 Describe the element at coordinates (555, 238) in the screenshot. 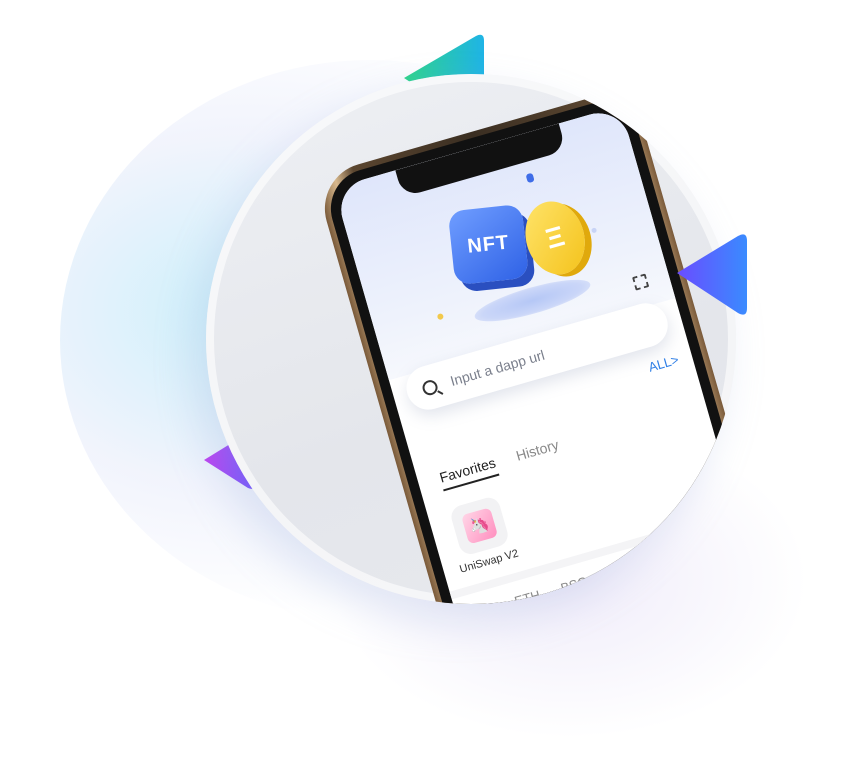

I see `ethereum-coin-icon: Ξ` at that location.